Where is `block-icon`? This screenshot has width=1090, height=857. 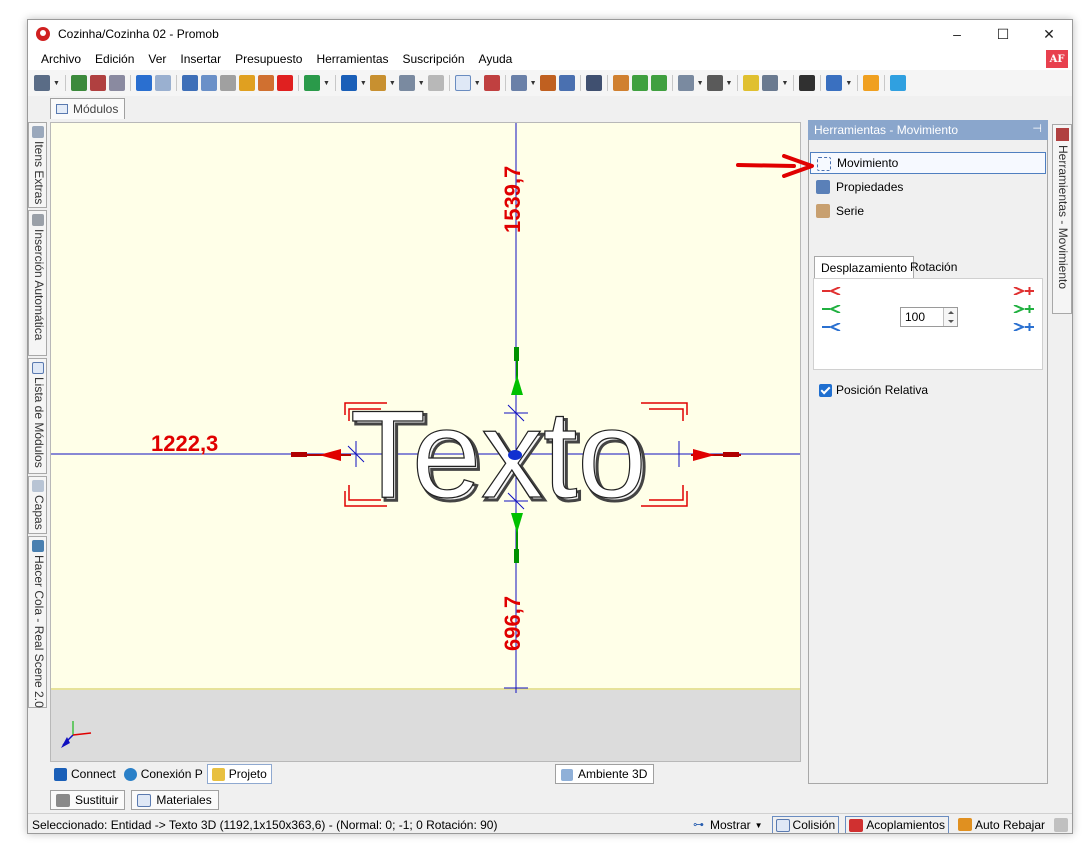 block-icon is located at coordinates (435, 83).